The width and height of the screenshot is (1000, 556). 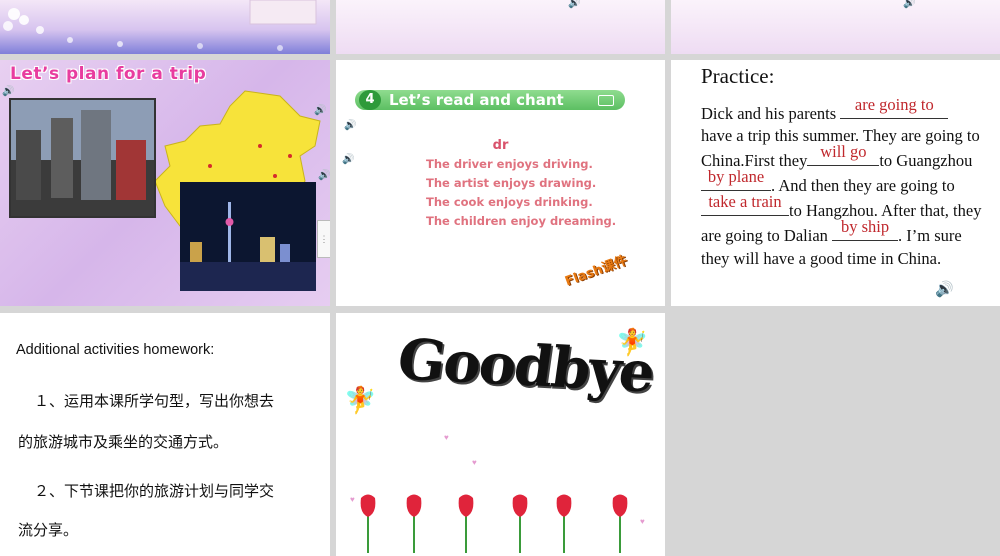 I want to click on slide-goodbye: Goodbye 🧚 🧚 ♥ ♥ ♥ ♥, so click(x=500, y=434).